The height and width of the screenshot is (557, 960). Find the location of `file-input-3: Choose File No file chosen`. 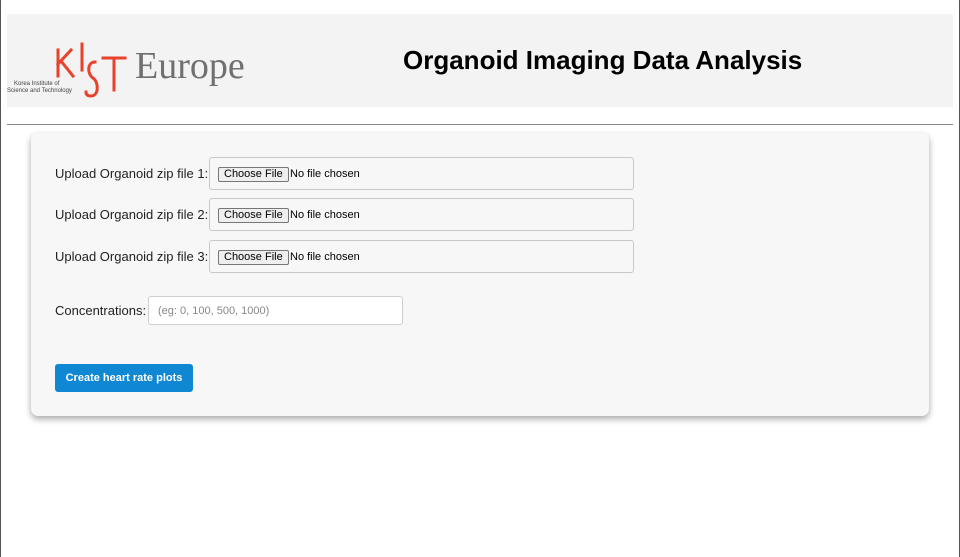

file-input-3: Choose File No file chosen is located at coordinates (421, 256).